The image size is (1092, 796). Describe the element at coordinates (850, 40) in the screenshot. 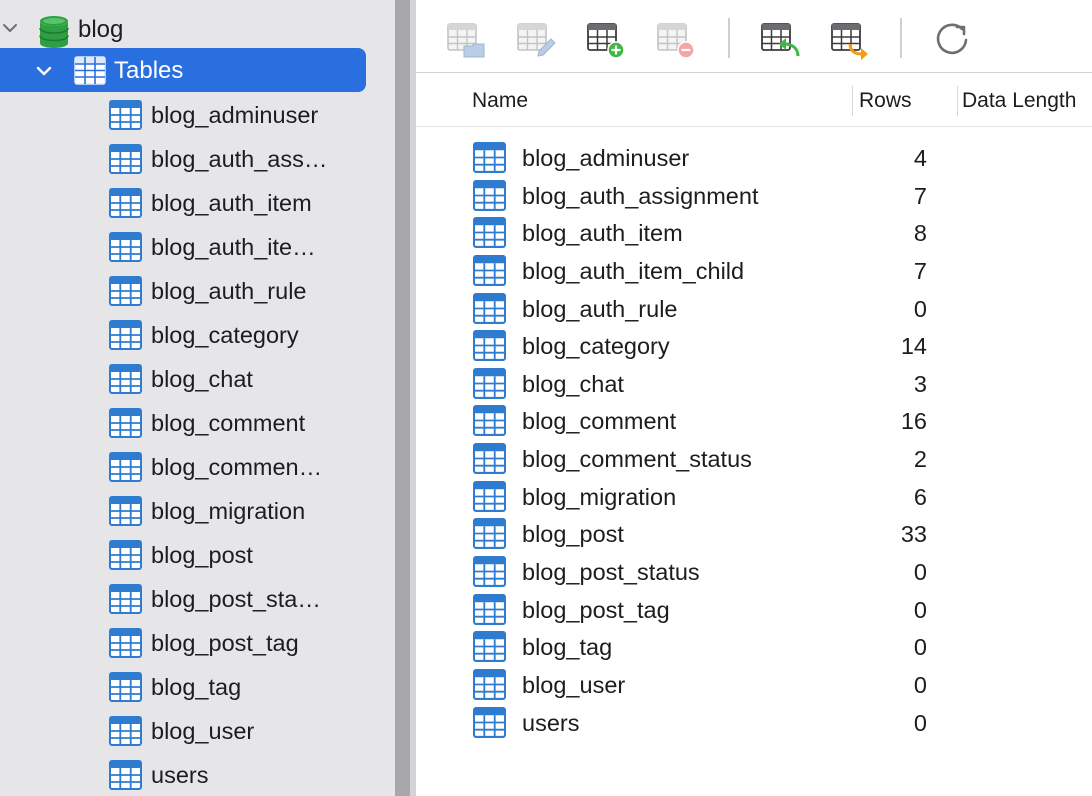

I see `table-export-icon` at that location.